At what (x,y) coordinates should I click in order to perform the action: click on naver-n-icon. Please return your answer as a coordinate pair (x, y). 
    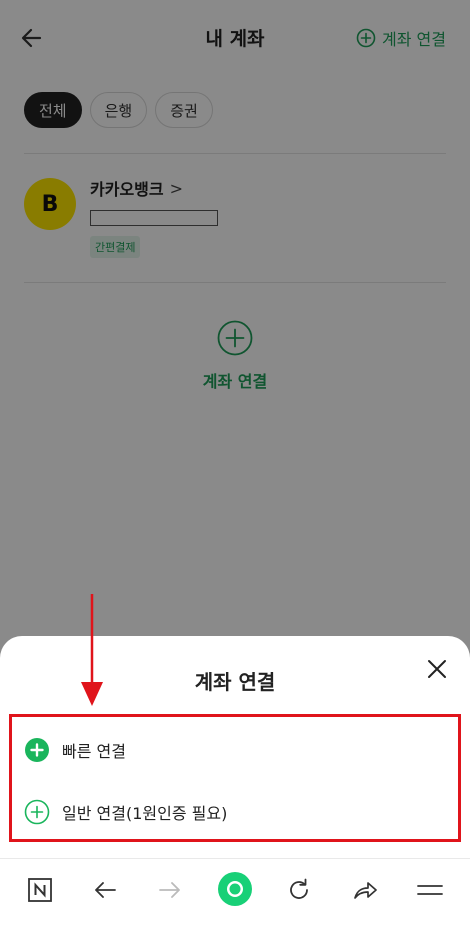
    Looking at the image, I should click on (40, 890).